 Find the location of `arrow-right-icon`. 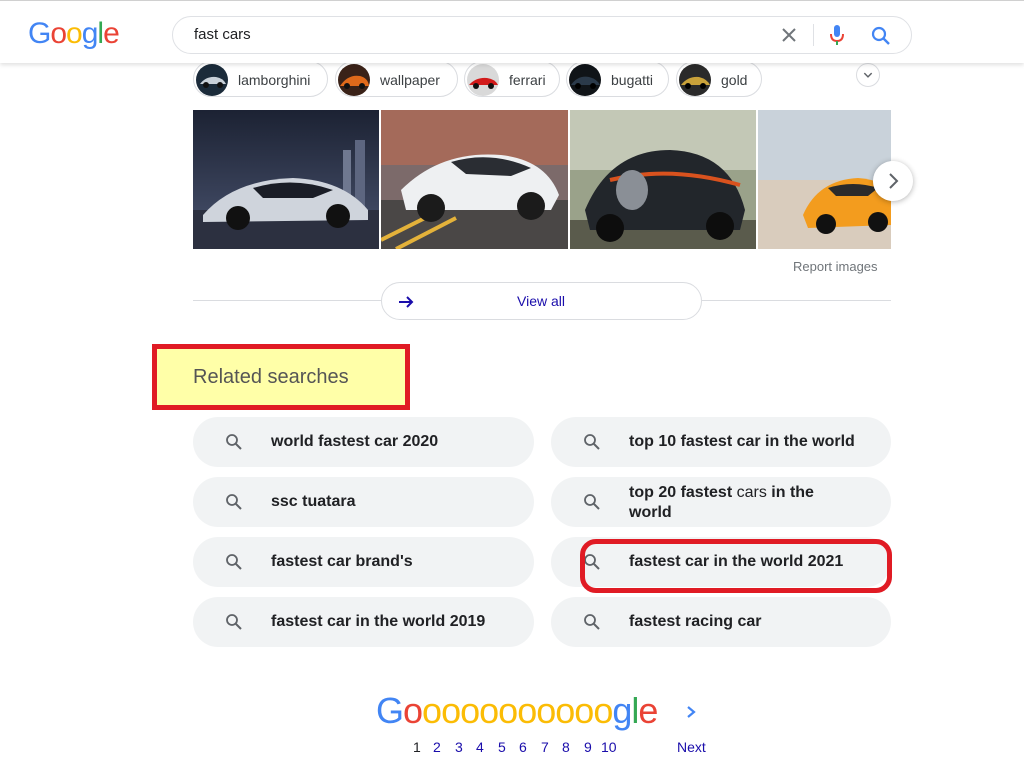

arrow-right-icon is located at coordinates (406, 302).